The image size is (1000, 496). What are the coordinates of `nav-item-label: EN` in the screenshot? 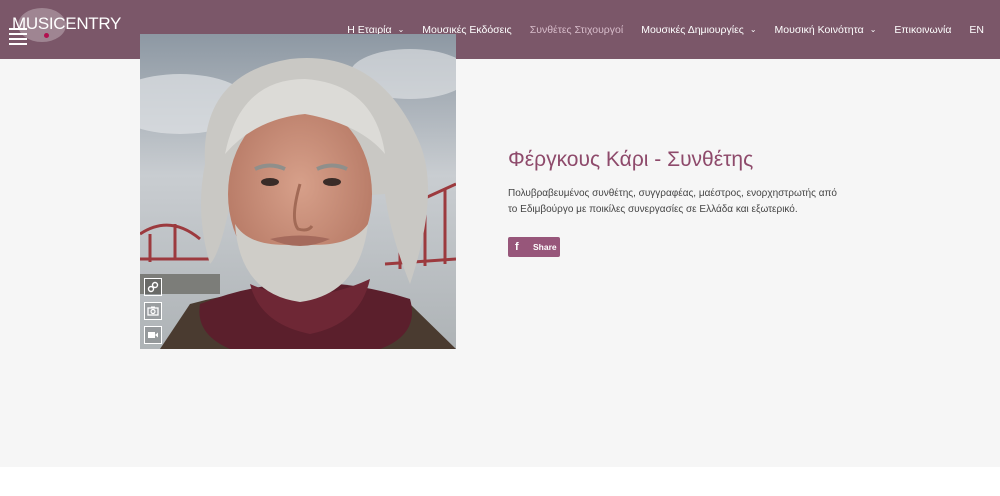 It's located at (976, 29).